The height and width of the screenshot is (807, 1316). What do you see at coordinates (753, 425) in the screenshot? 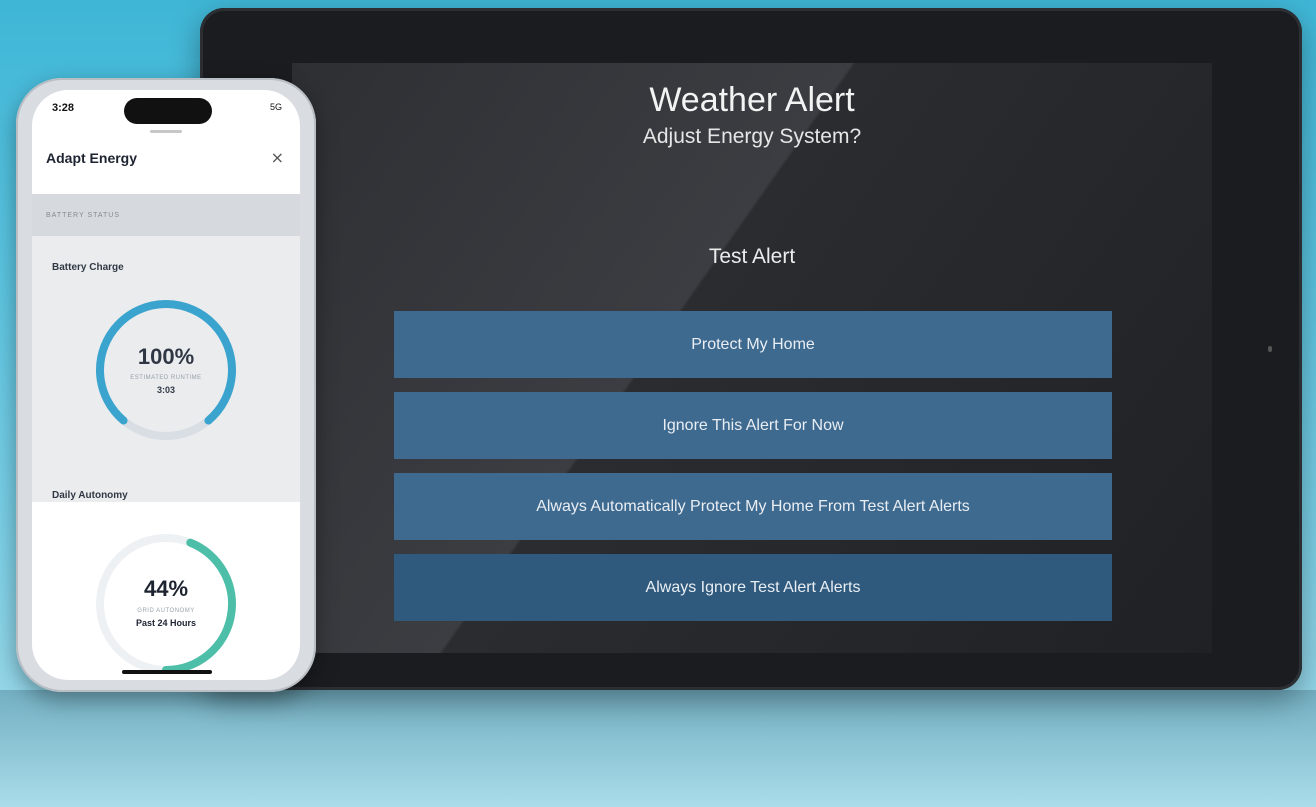
I see `ignore-alert-button: Ignore This Alert For Now` at bounding box center [753, 425].